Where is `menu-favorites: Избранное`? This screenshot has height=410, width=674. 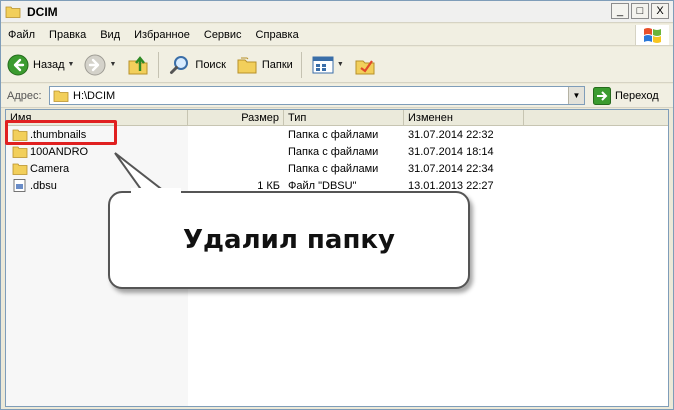
menu-favorites: Избранное is located at coordinates (162, 35).